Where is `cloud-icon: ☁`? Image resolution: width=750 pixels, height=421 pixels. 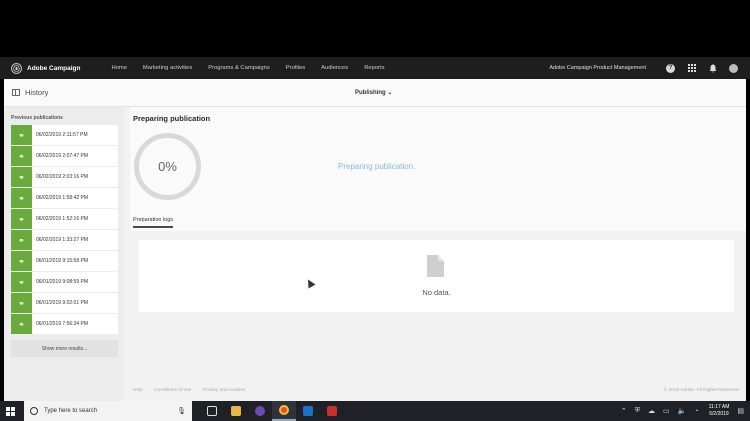 cloud-icon: ☁ is located at coordinates (651, 411).